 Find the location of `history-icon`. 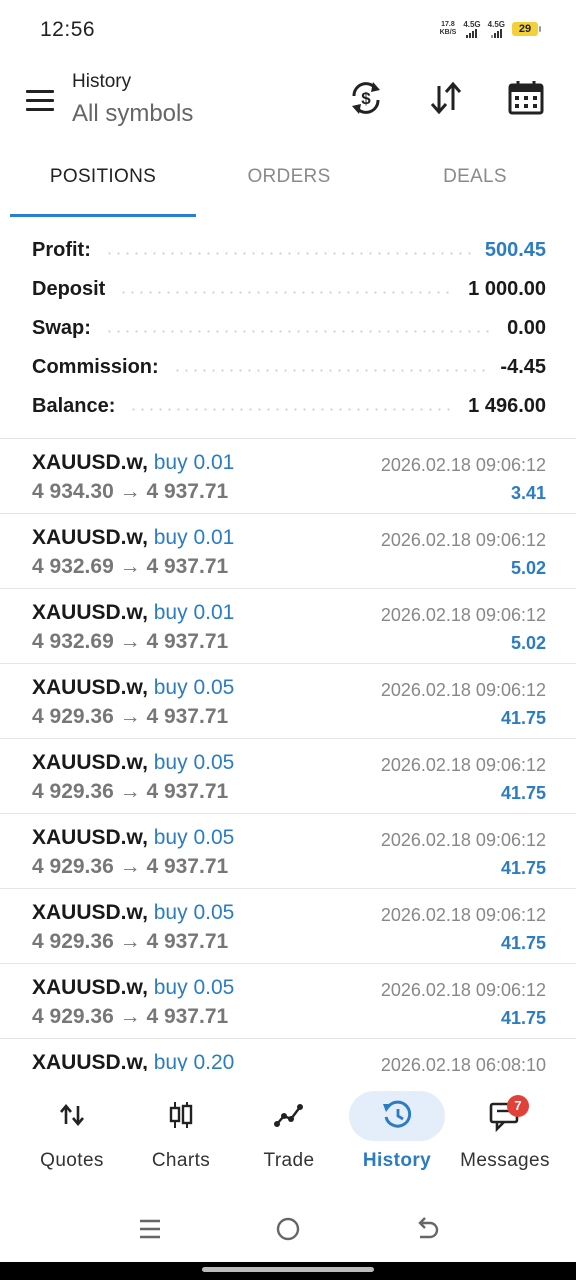

history-icon is located at coordinates (397, 1115).